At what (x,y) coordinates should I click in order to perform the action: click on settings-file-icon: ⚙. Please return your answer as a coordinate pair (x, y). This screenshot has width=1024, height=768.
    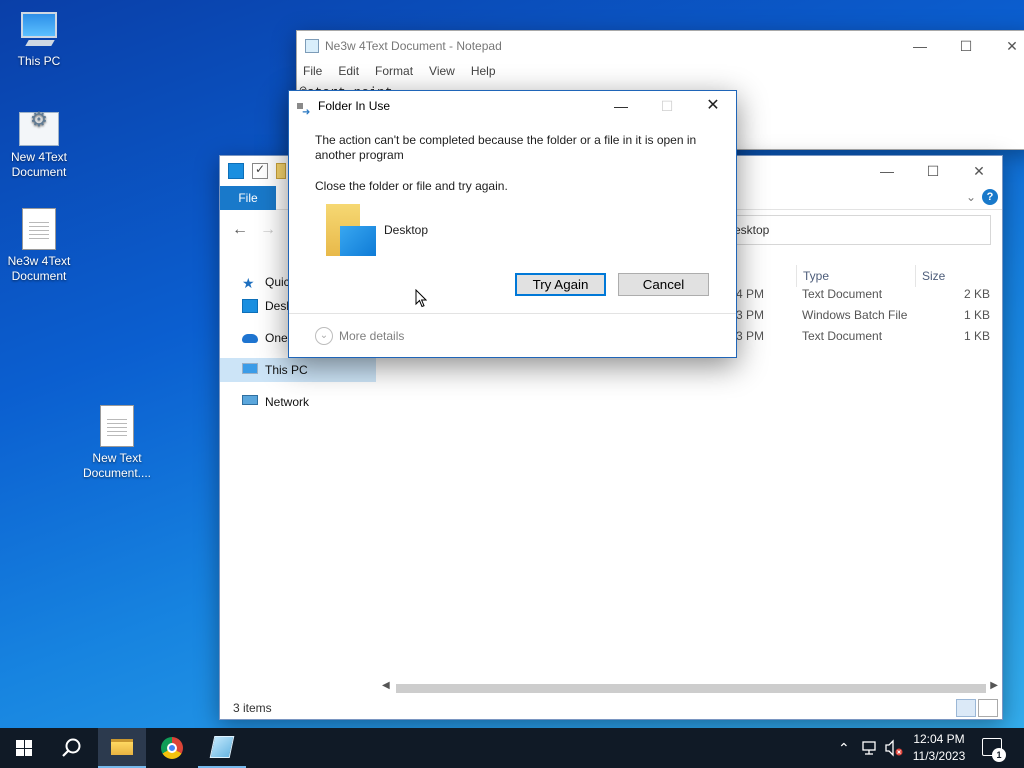
    Looking at the image, I should click on (39, 128).